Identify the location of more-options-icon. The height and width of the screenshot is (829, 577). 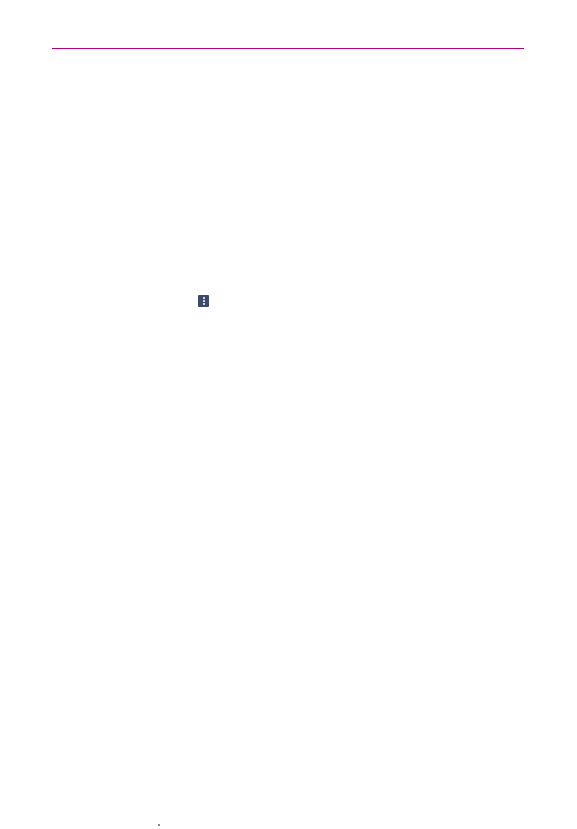
(203, 301).